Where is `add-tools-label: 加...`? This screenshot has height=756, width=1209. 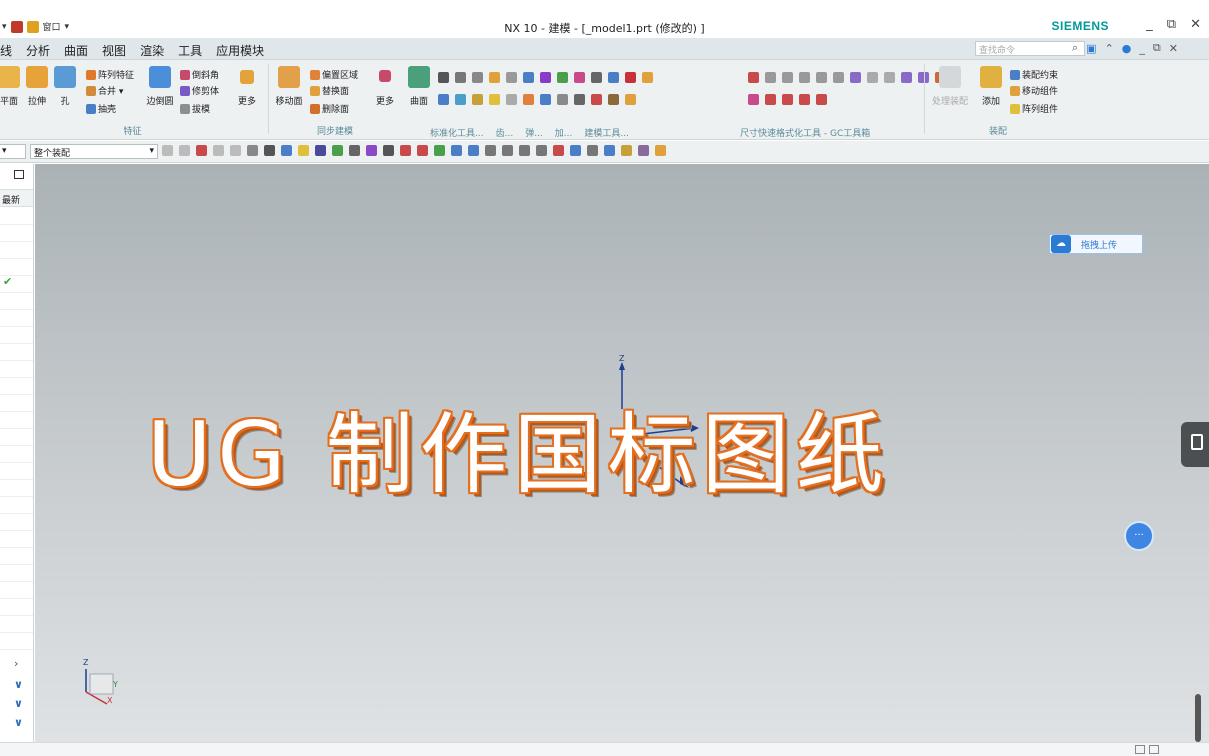
add-tools-label: 加... is located at coordinates (564, 132).